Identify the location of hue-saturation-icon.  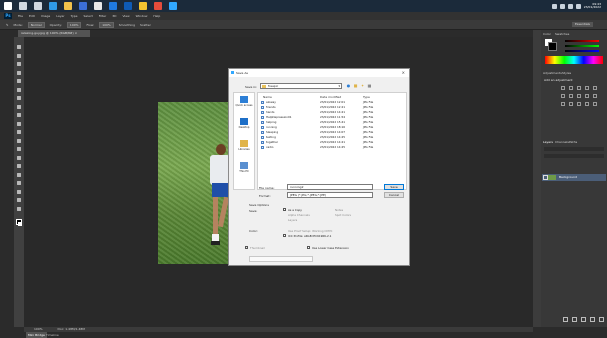
(563, 96).